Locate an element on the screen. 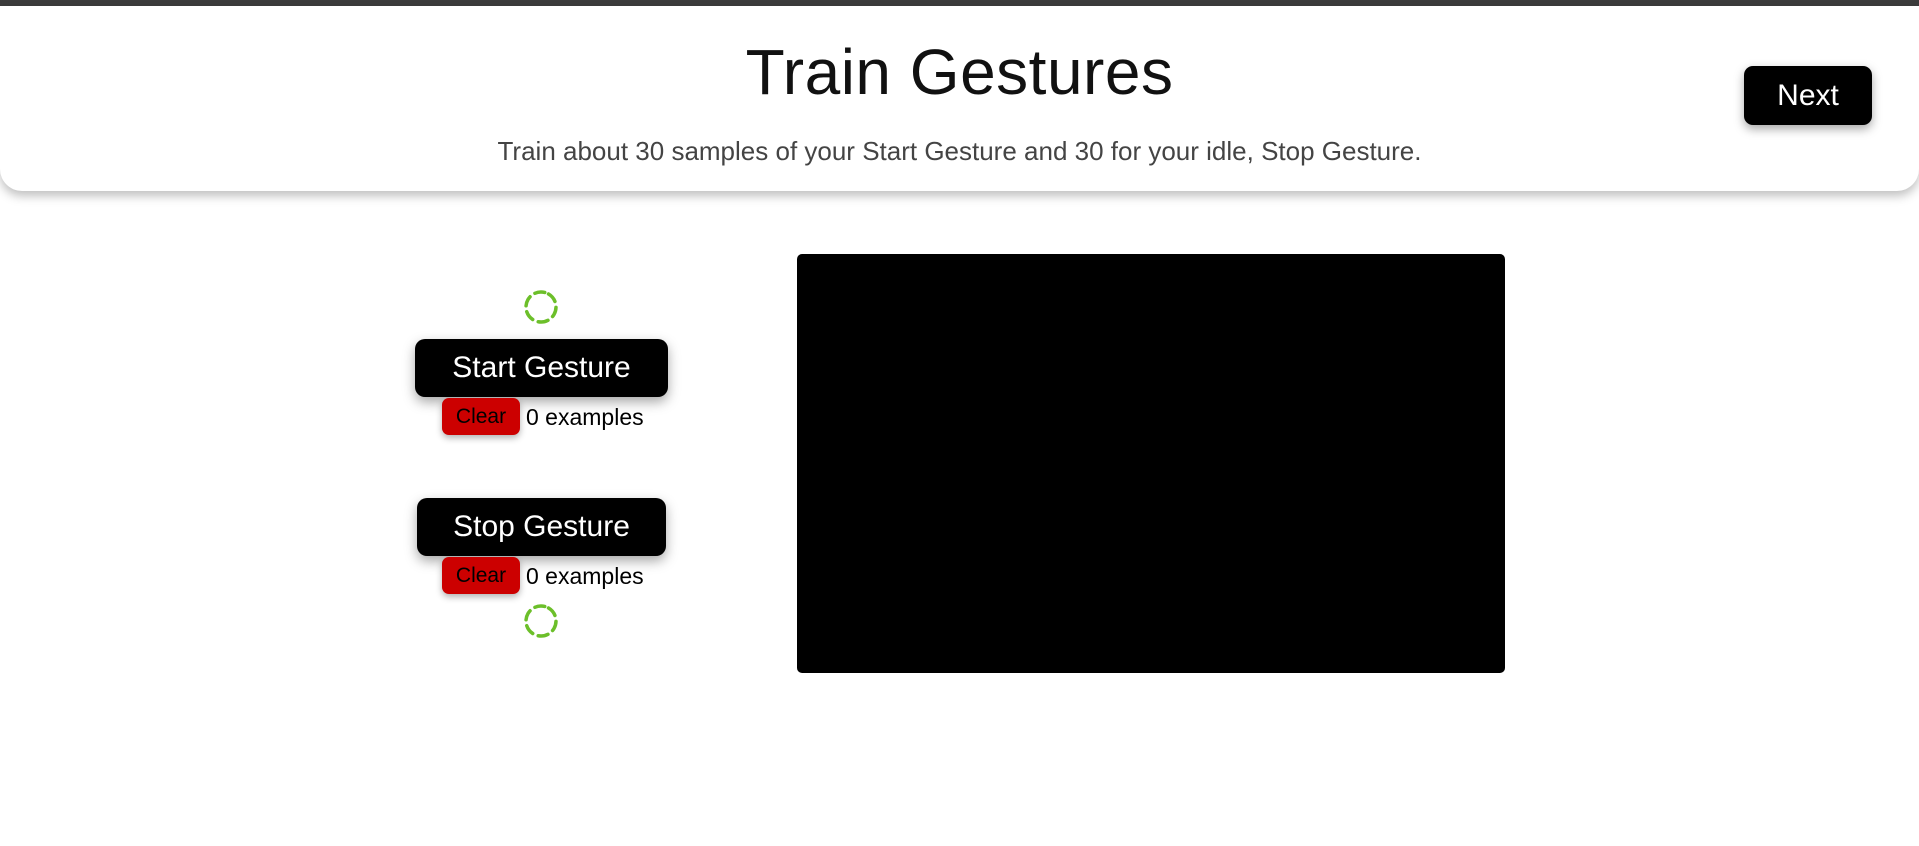  stop-gesture-example-count: 0 examples is located at coordinates (585, 576).